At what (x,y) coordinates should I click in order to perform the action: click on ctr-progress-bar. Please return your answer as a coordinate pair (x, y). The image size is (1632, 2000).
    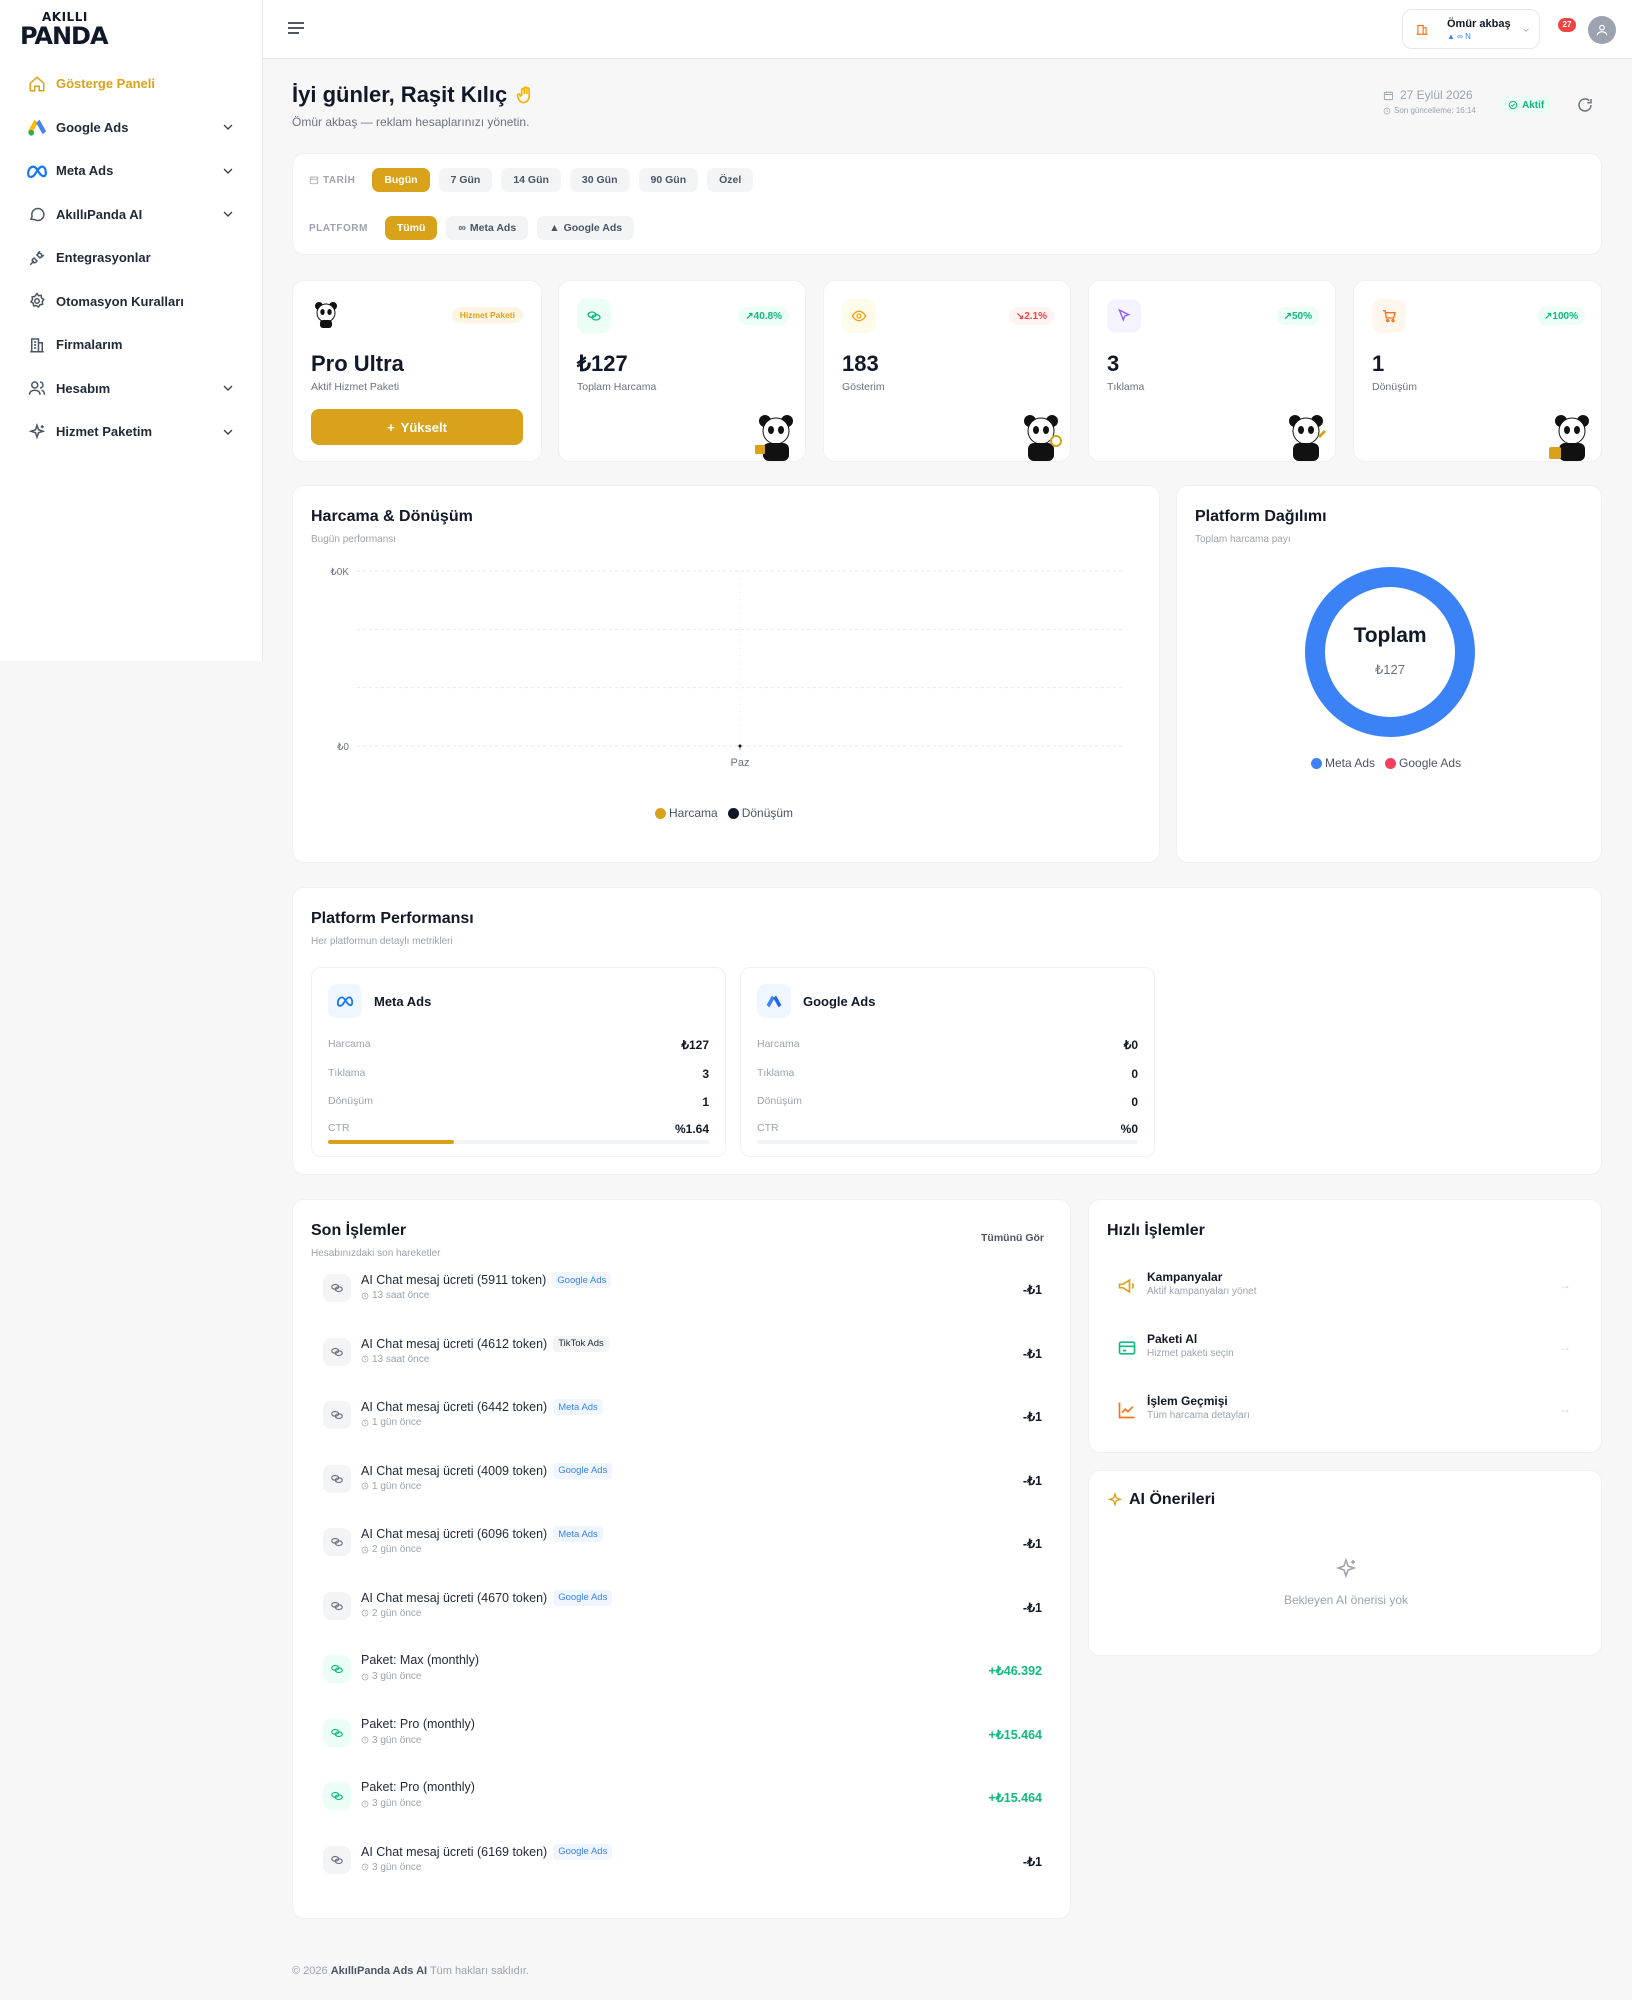
    Looking at the image, I should click on (518, 1142).